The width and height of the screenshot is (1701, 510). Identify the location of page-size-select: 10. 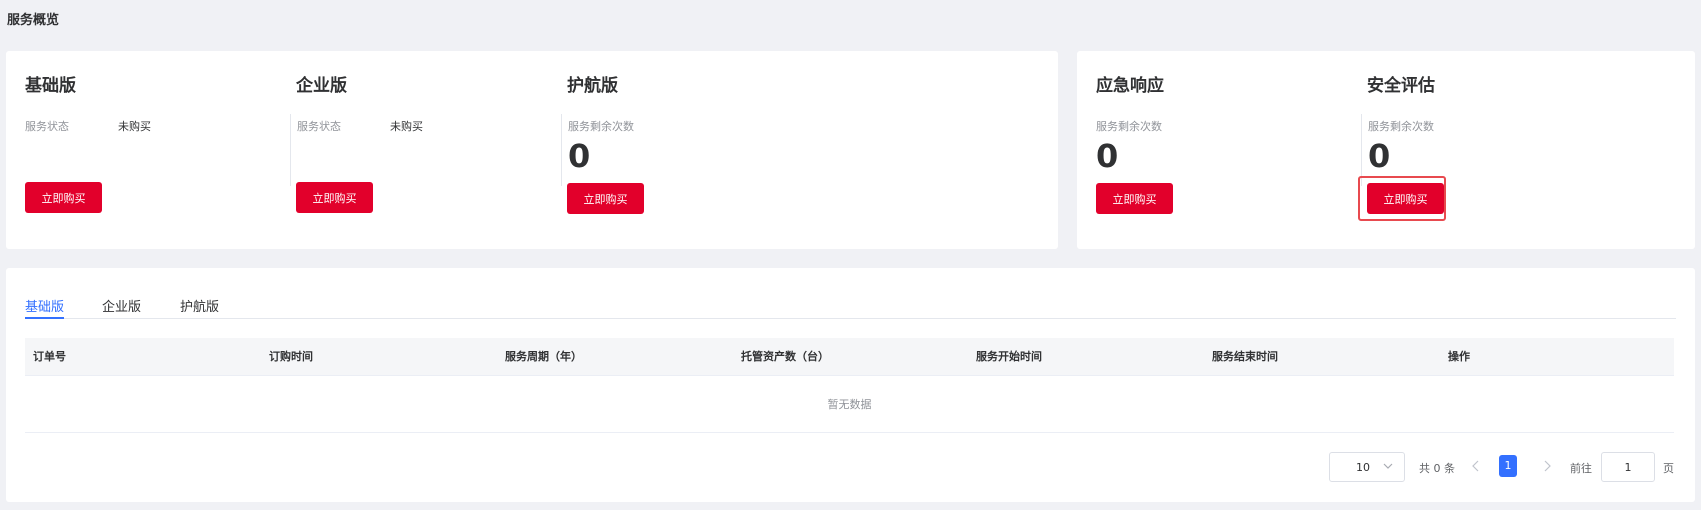
(1367, 467).